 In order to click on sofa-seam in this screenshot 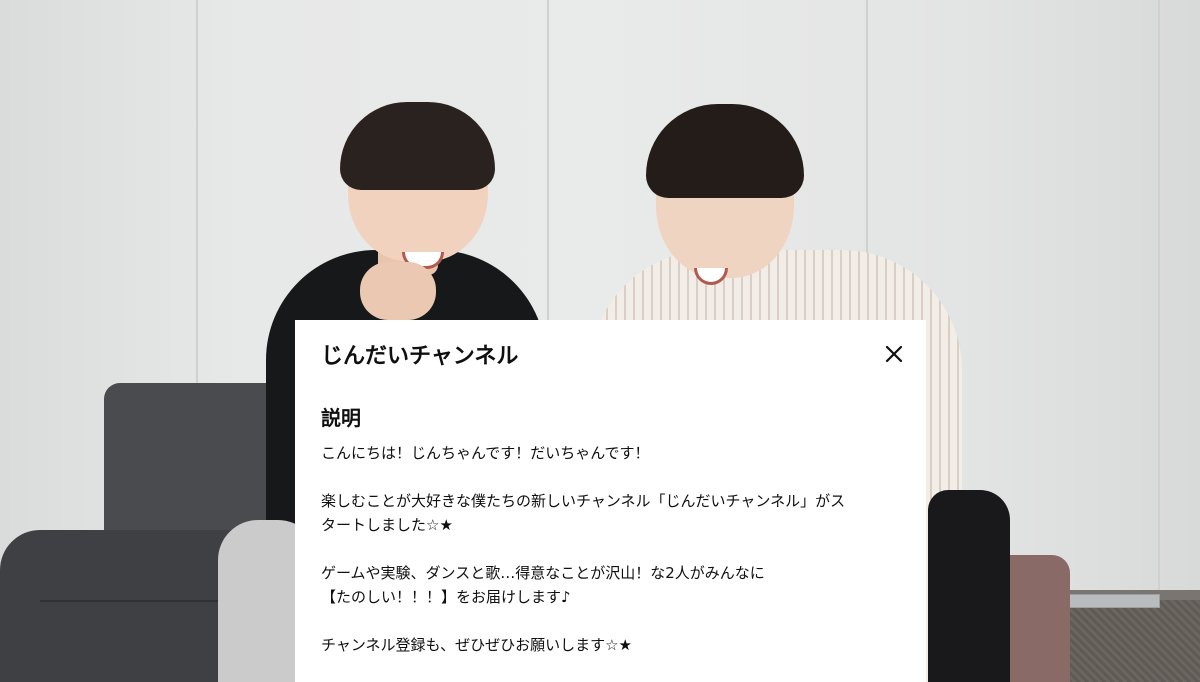, I will do `click(140, 601)`.